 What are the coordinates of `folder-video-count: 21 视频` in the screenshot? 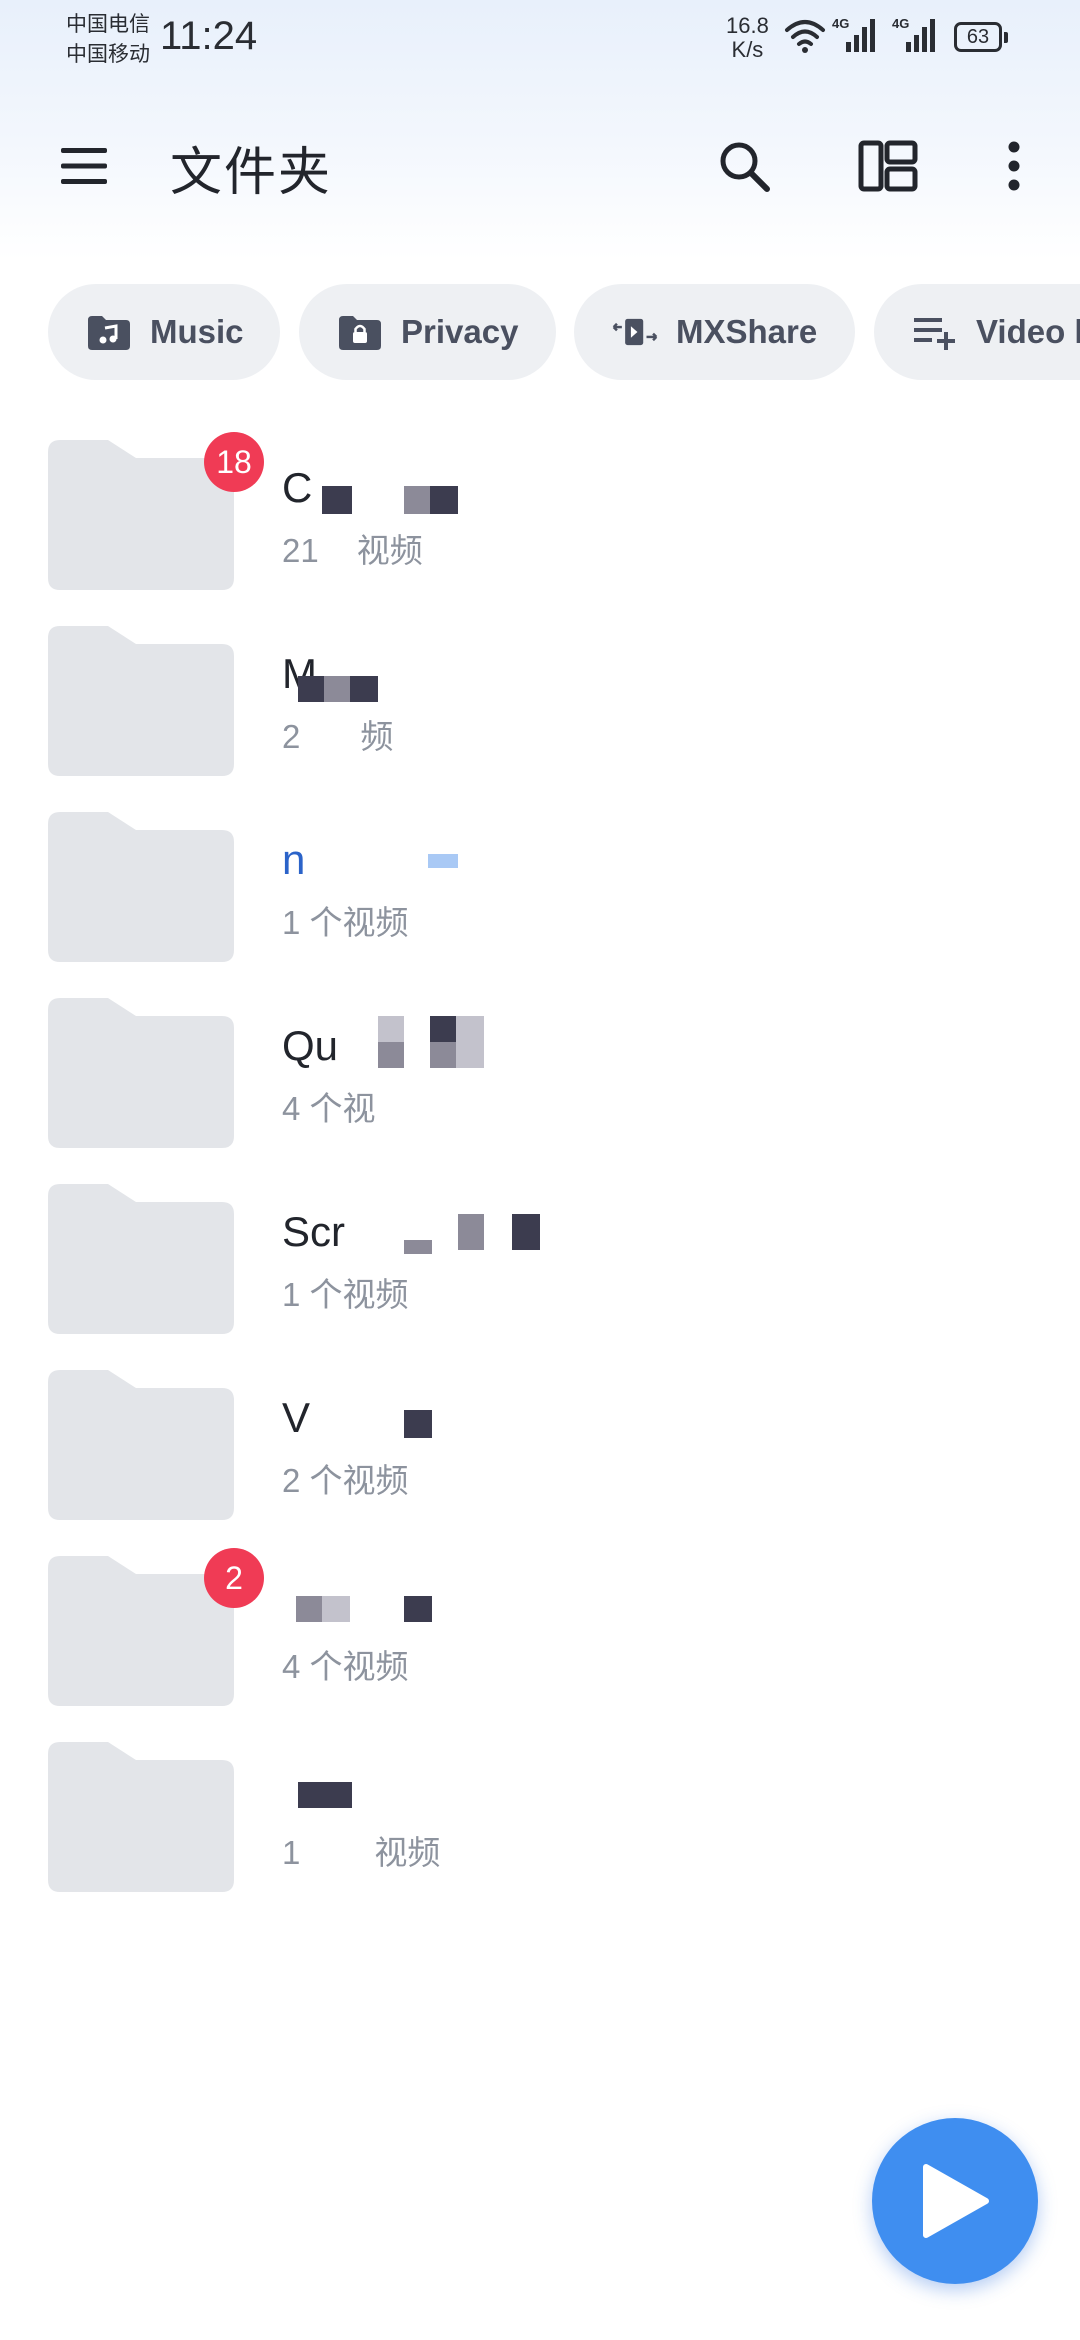 It's located at (352, 550).